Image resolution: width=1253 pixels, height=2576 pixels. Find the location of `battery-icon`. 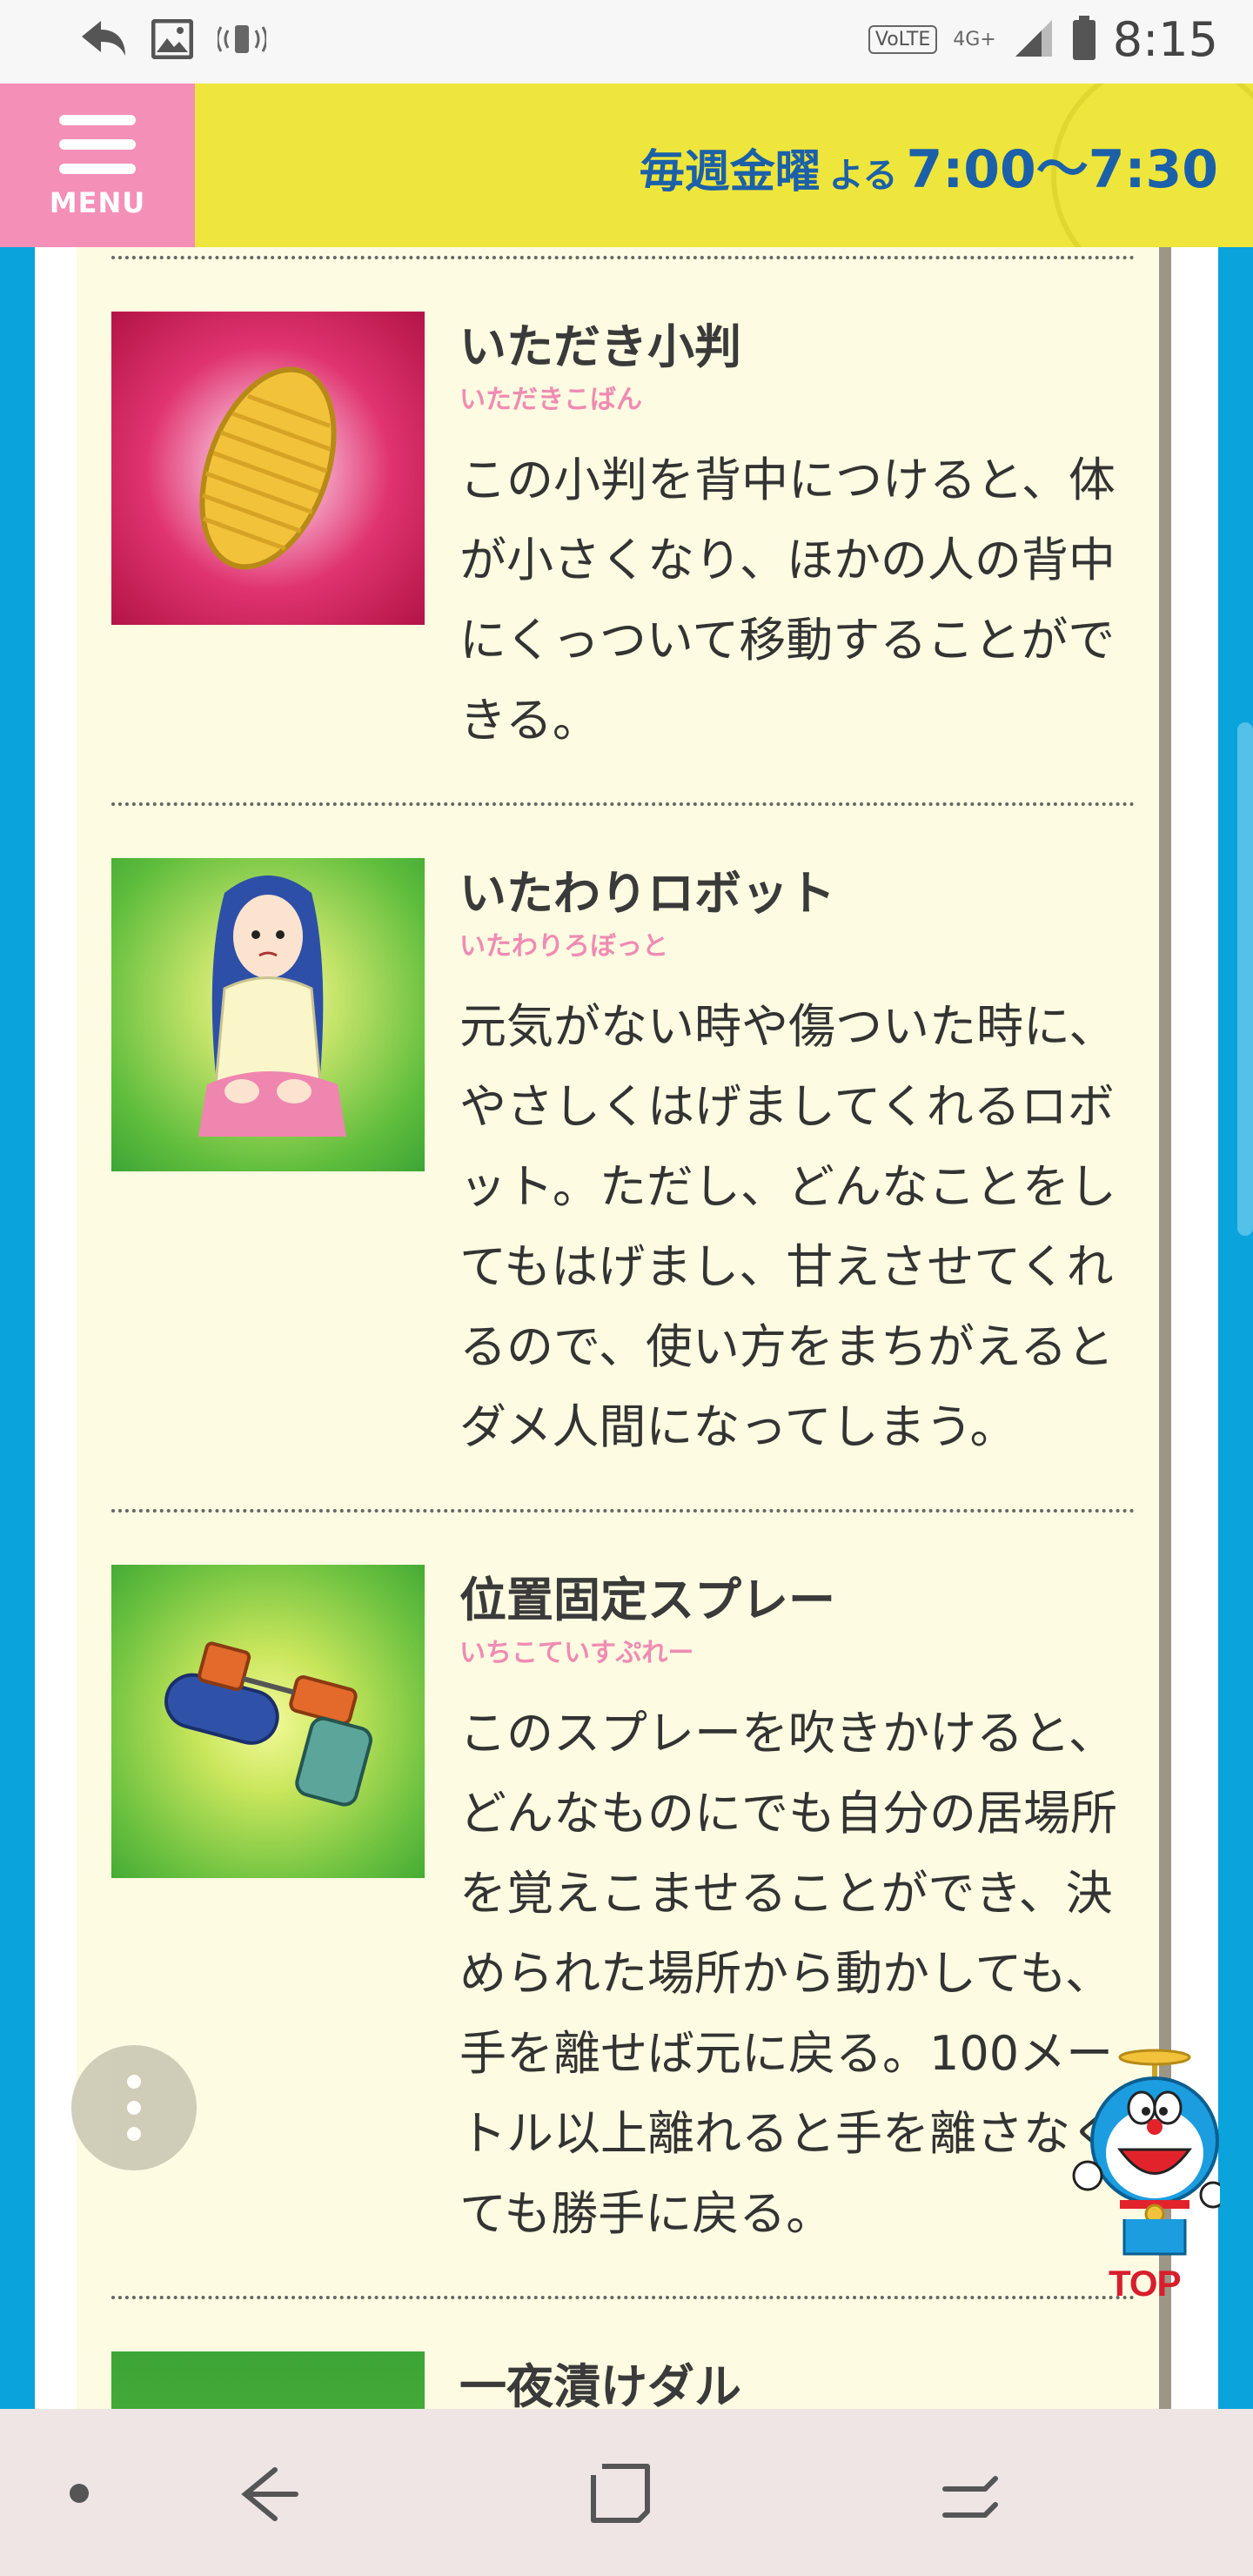

battery-icon is located at coordinates (1084, 40).